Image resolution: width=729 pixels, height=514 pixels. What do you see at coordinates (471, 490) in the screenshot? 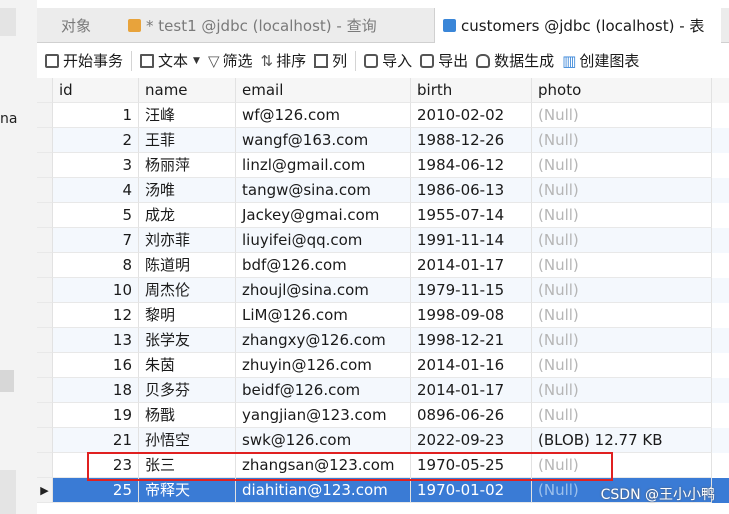
I see `cell-birth: 1970-01-02` at bounding box center [471, 490].